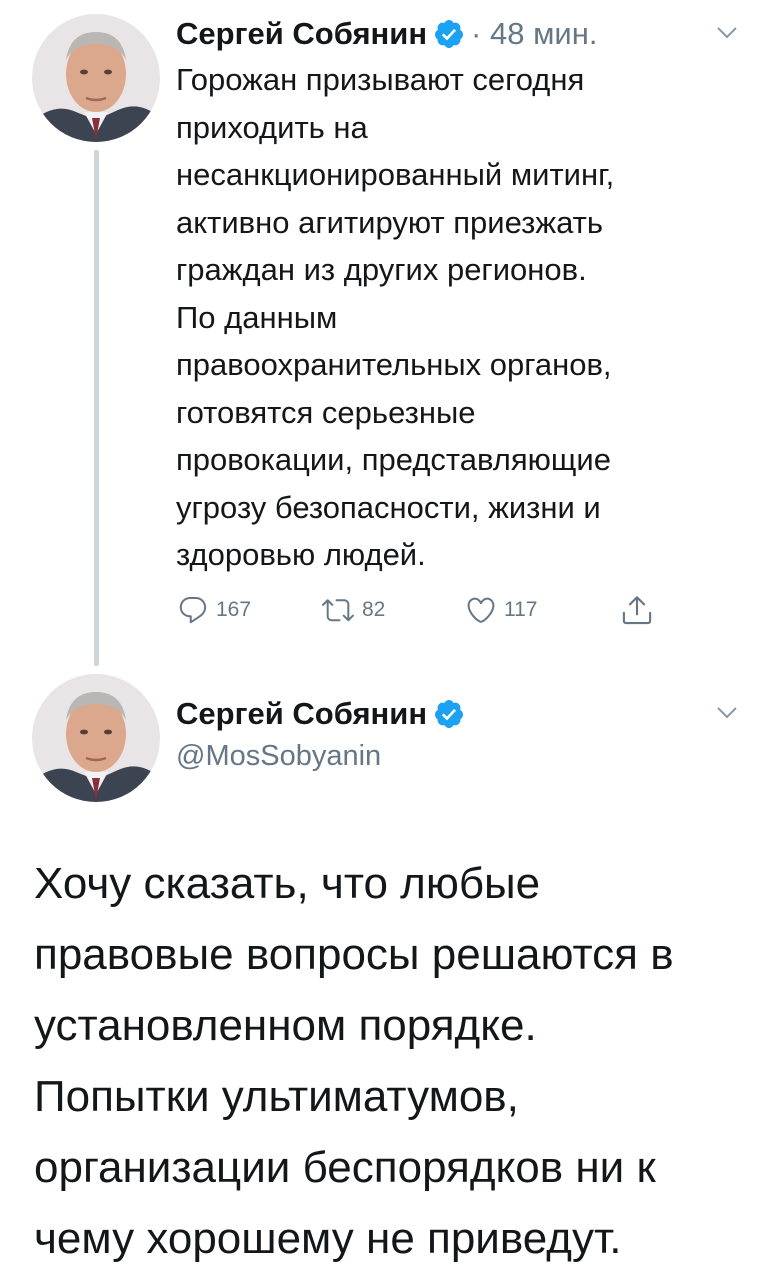 This screenshot has width=768, height=1280. Describe the element at coordinates (534, 34) in the screenshot. I see `tweet-timestamp: · 48 мин.` at that location.